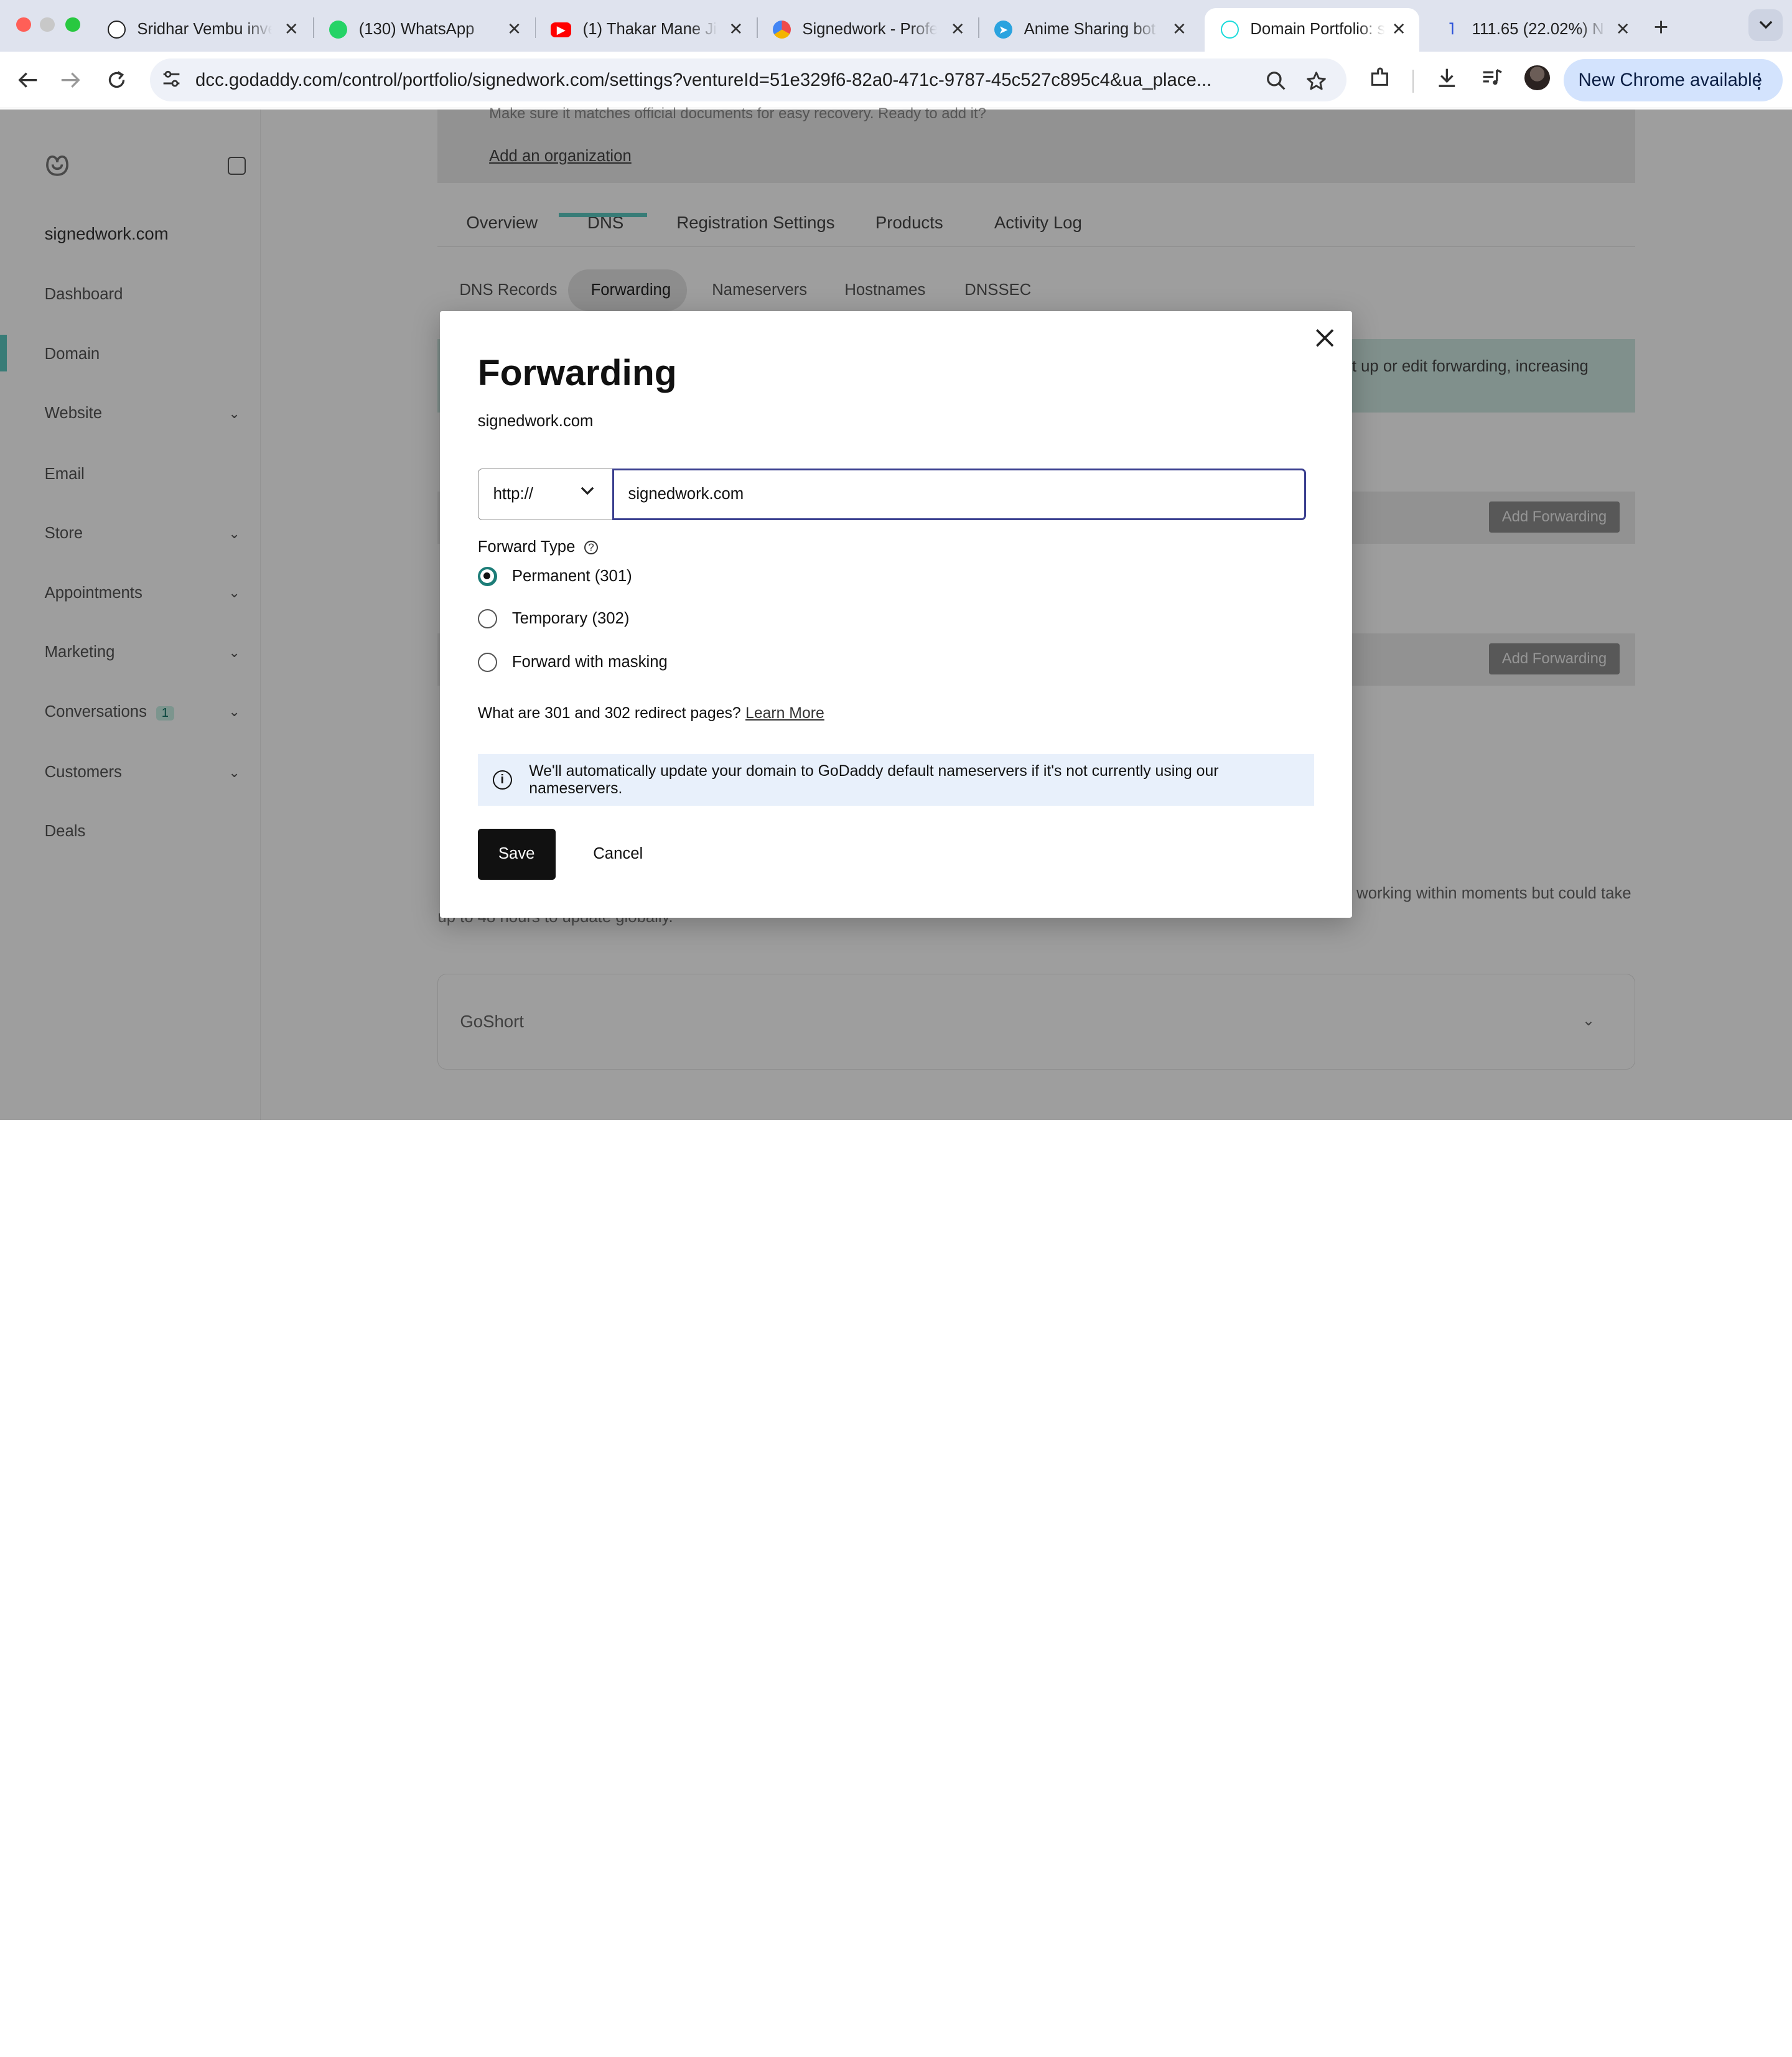  What do you see at coordinates (785, 713) in the screenshot?
I see `learn-more-link: Learn More` at bounding box center [785, 713].